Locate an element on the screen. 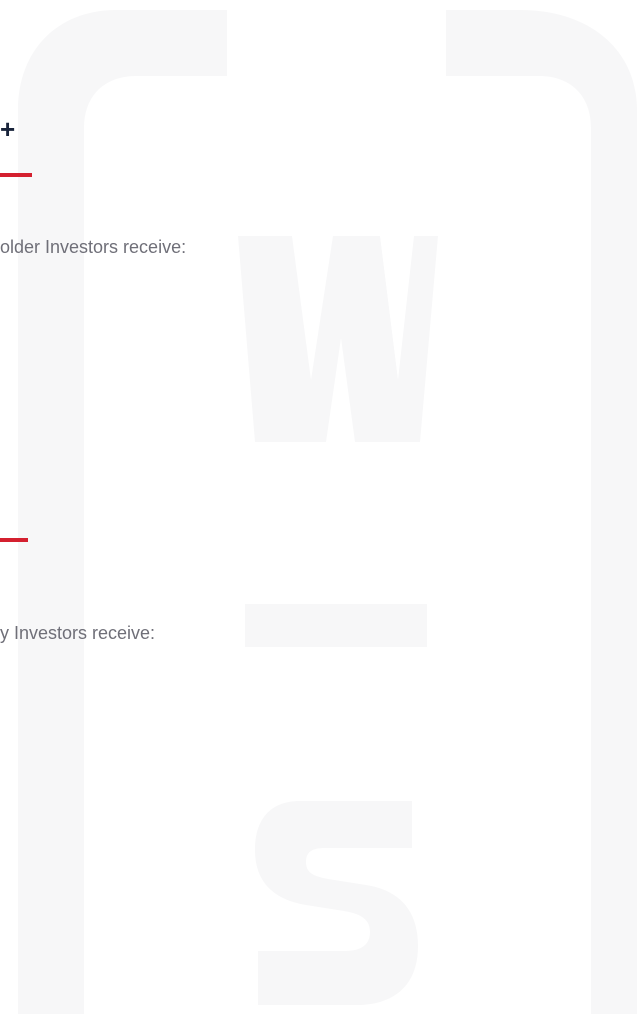 This screenshot has width=637, height=1014. logo-divider is located at coordinates (336, 625).